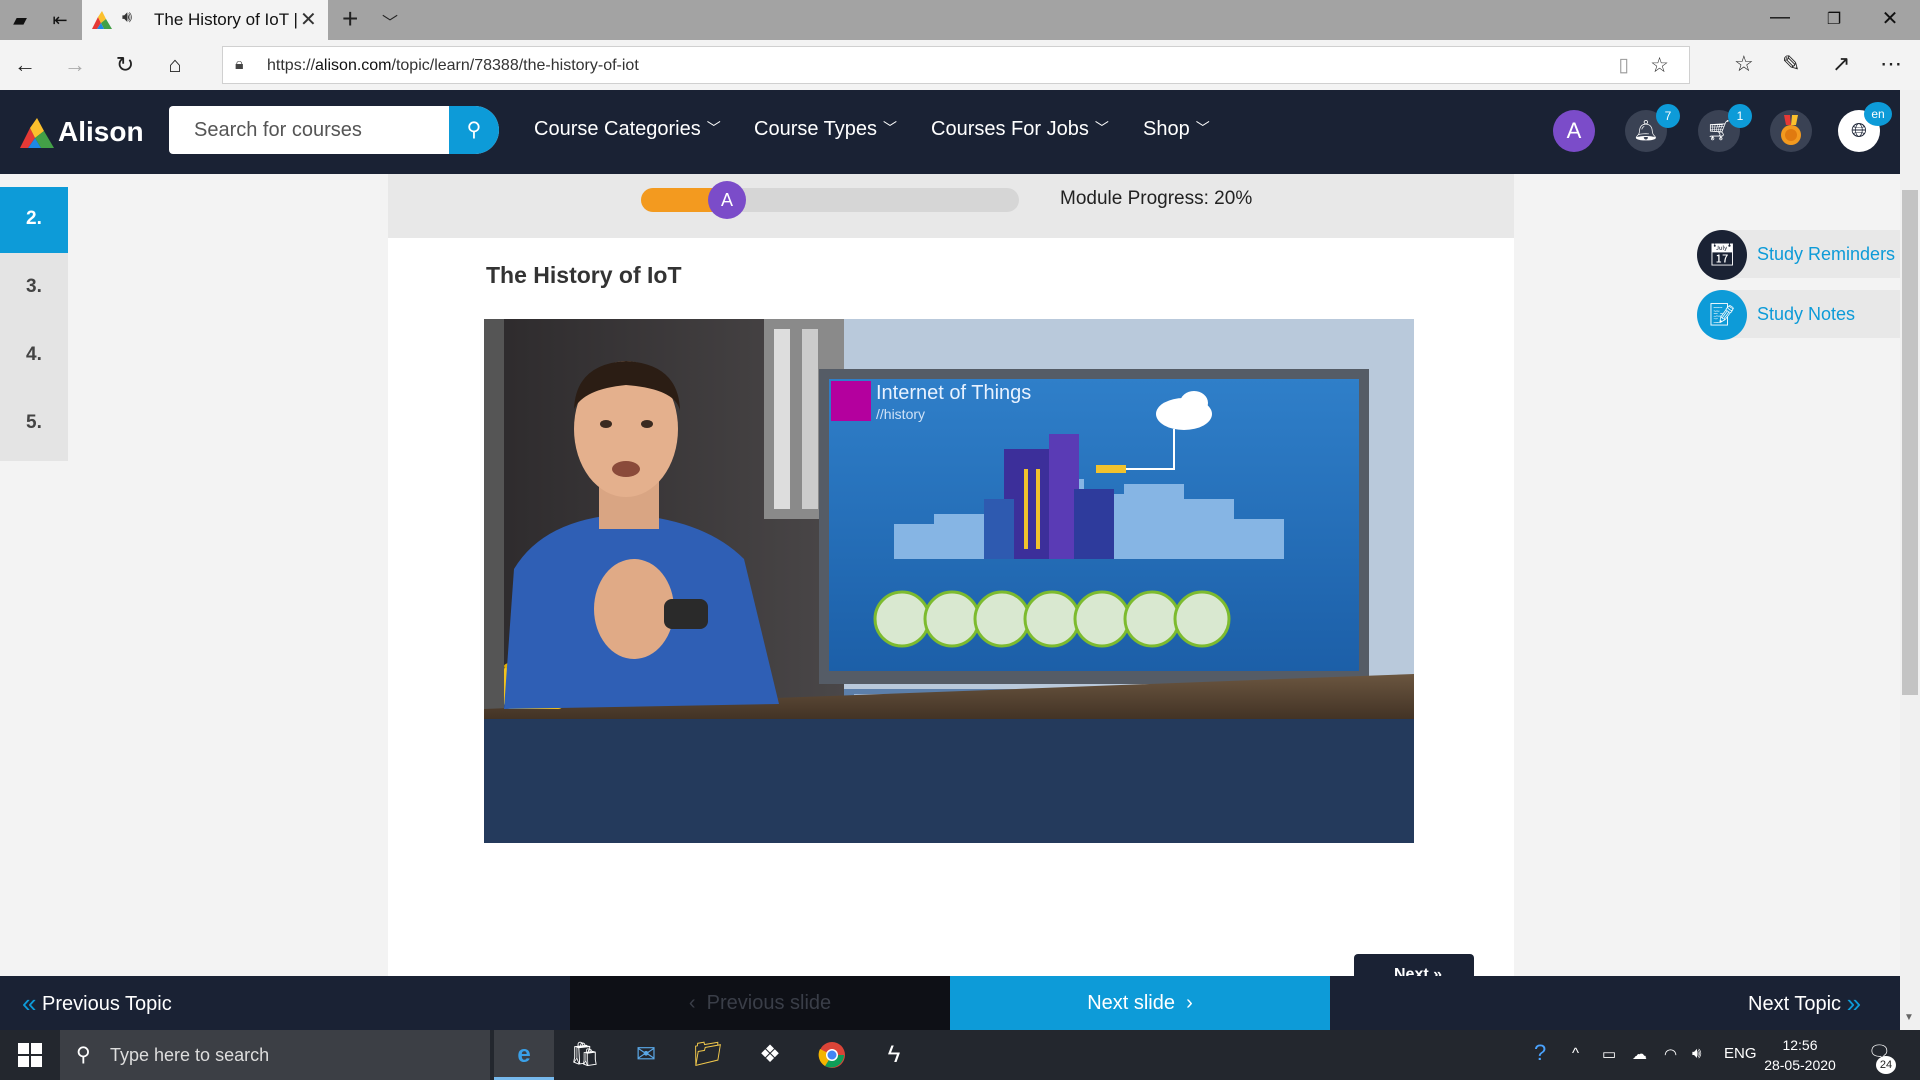  What do you see at coordinates (1575, 1053) in the screenshot?
I see `tray-chevron-up-icon: ^` at bounding box center [1575, 1053].